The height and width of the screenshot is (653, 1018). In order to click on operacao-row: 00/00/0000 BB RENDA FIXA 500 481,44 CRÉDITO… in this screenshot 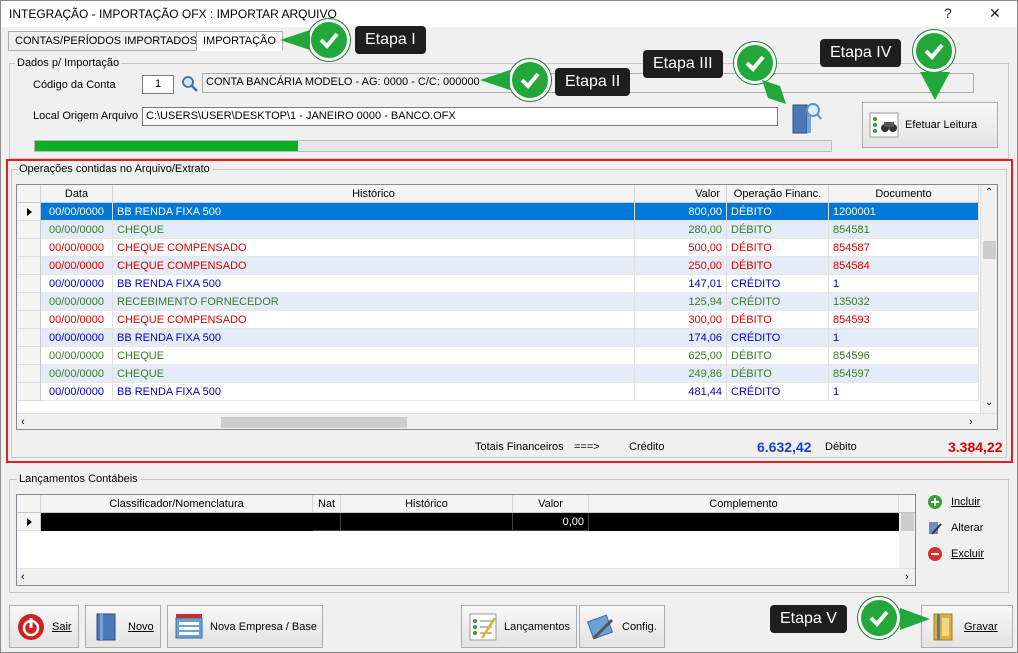, I will do `click(498, 392)`.